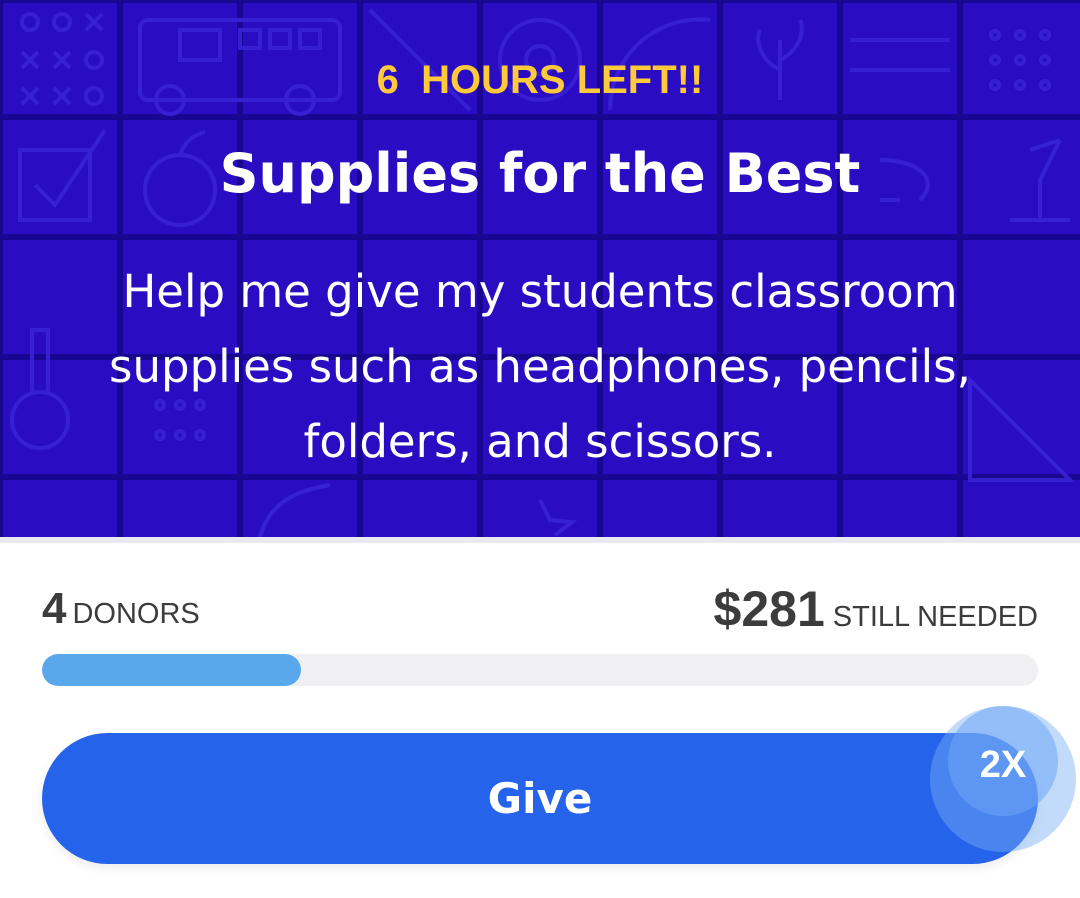  I want to click on funding-progress-bar, so click(540, 670).